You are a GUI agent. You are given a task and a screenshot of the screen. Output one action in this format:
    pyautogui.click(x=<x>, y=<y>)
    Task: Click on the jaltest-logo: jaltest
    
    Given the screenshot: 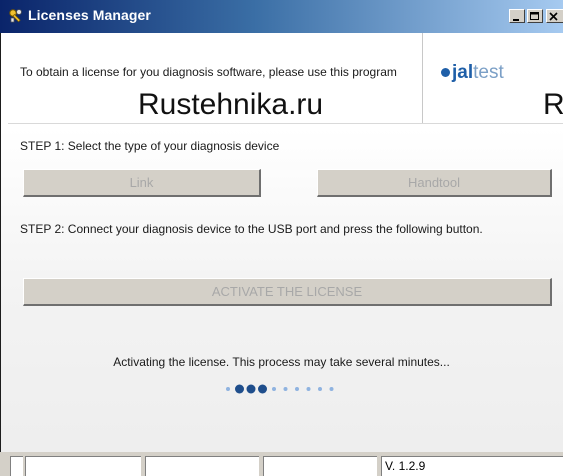 What is the action you would take?
    pyautogui.click(x=472, y=73)
    